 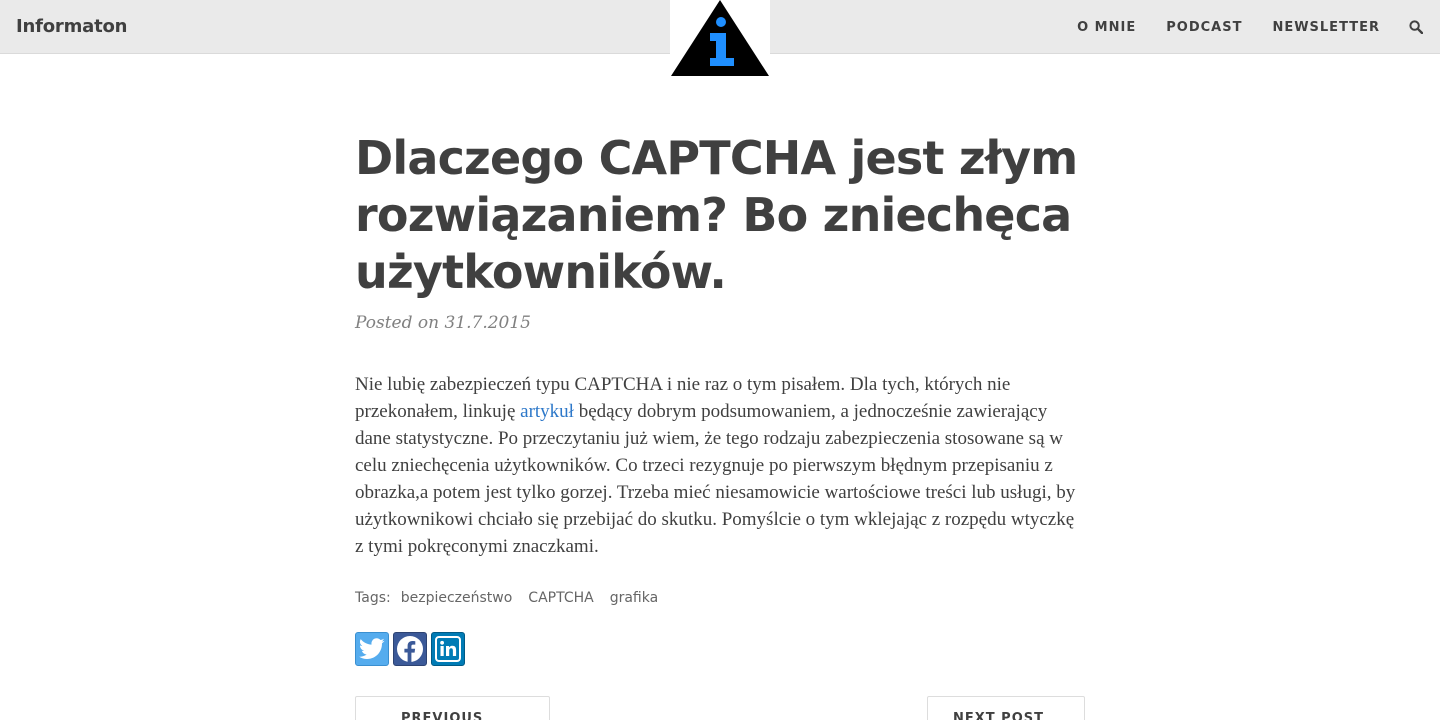 What do you see at coordinates (1106, 27) in the screenshot?
I see `nav-item-o-mnie: O MNIE` at bounding box center [1106, 27].